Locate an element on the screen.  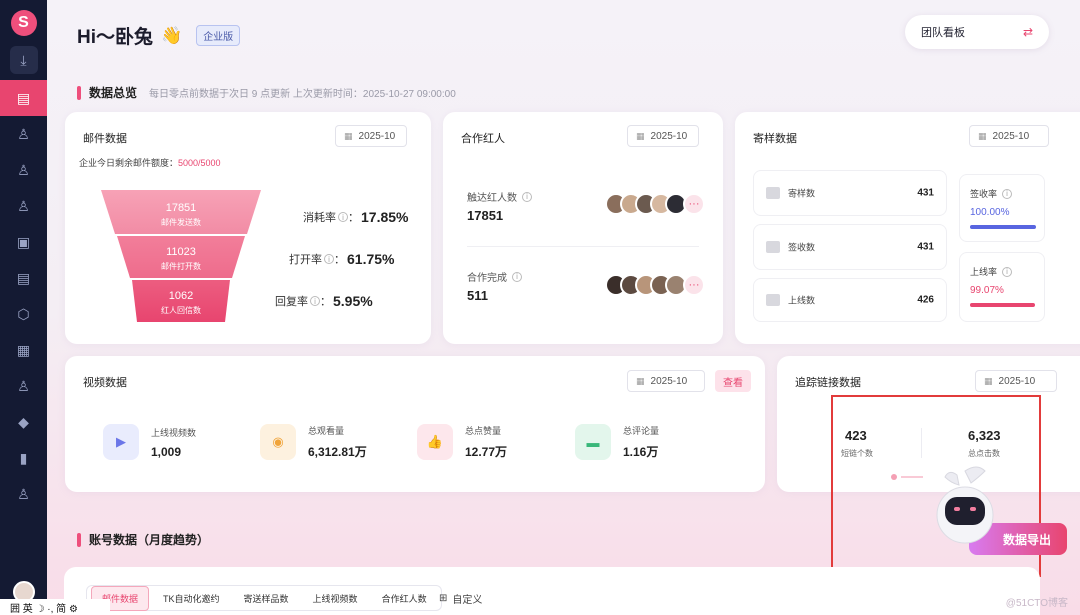
divider is located at coordinates (583, 246).